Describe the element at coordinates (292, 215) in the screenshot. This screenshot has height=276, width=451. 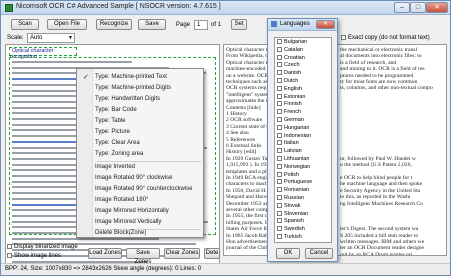
I see `language-item: Slovenian` at that location.